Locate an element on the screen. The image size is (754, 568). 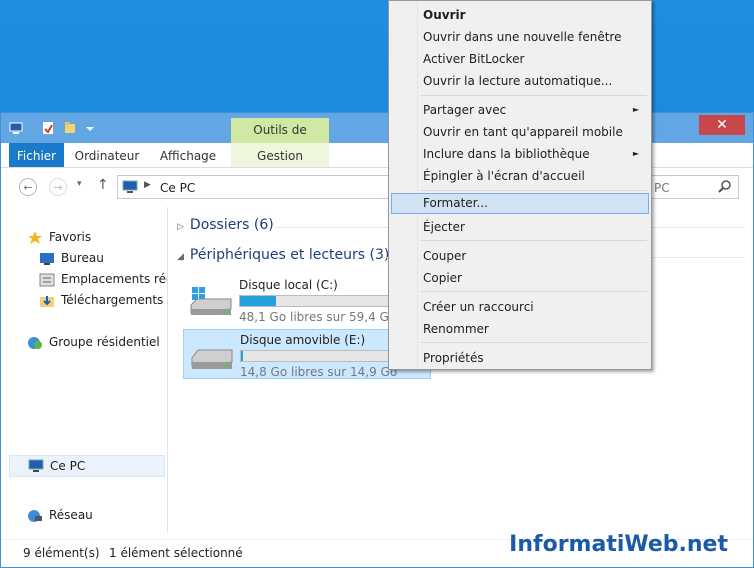
menu-item-label: Renommer is located at coordinates (456, 329).